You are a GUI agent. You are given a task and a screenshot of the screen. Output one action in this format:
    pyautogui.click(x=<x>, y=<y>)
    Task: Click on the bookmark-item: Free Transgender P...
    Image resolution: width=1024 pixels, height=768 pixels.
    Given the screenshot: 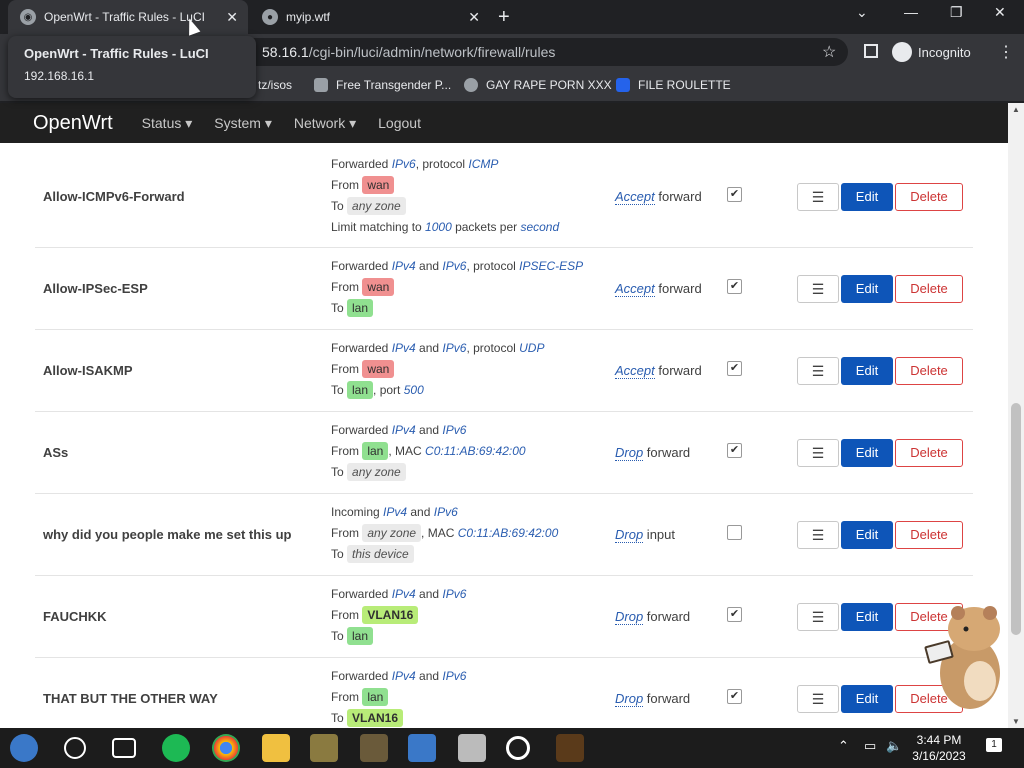 What is the action you would take?
    pyautogui.click(x=382, y=85)
    